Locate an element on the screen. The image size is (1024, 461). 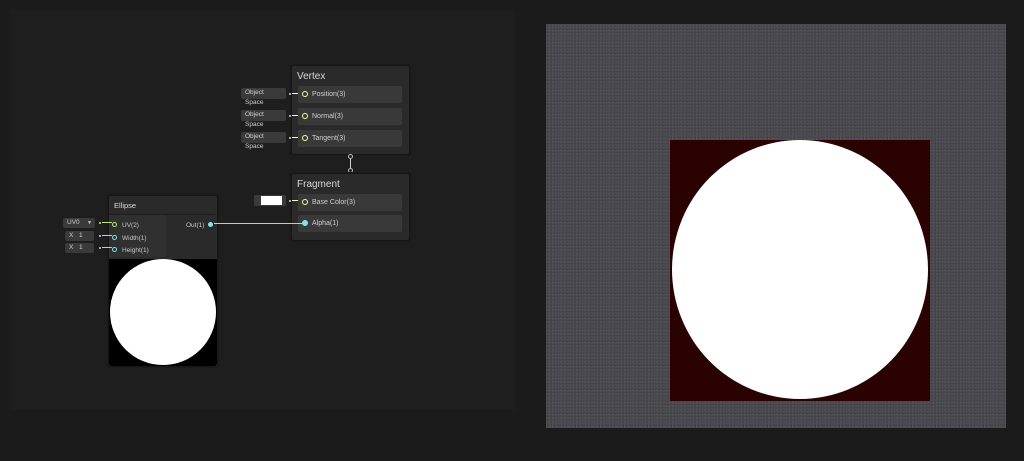
width-port-icon is located at coordinates (114, 237).